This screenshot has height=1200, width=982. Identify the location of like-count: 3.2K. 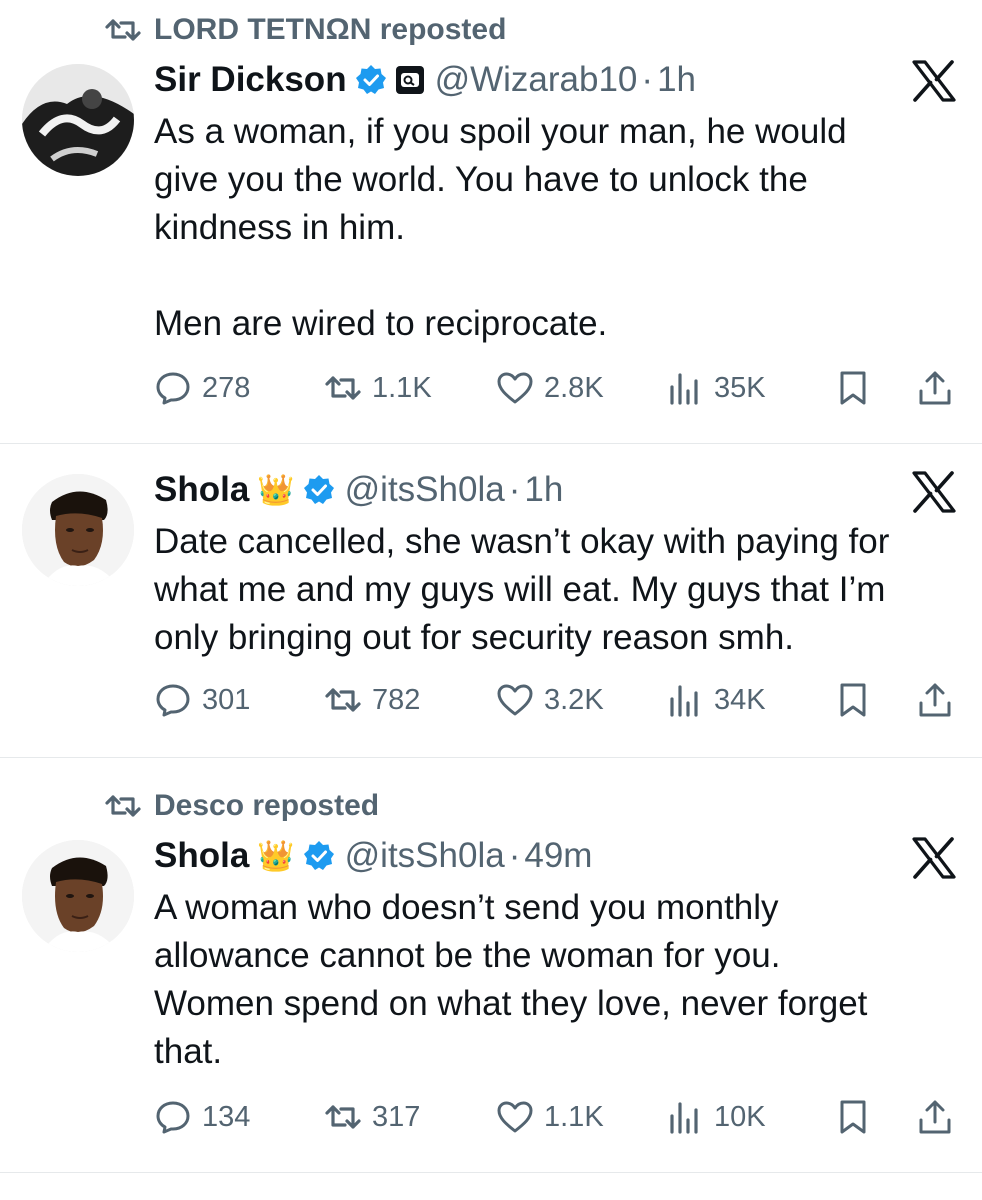
(574, 699).